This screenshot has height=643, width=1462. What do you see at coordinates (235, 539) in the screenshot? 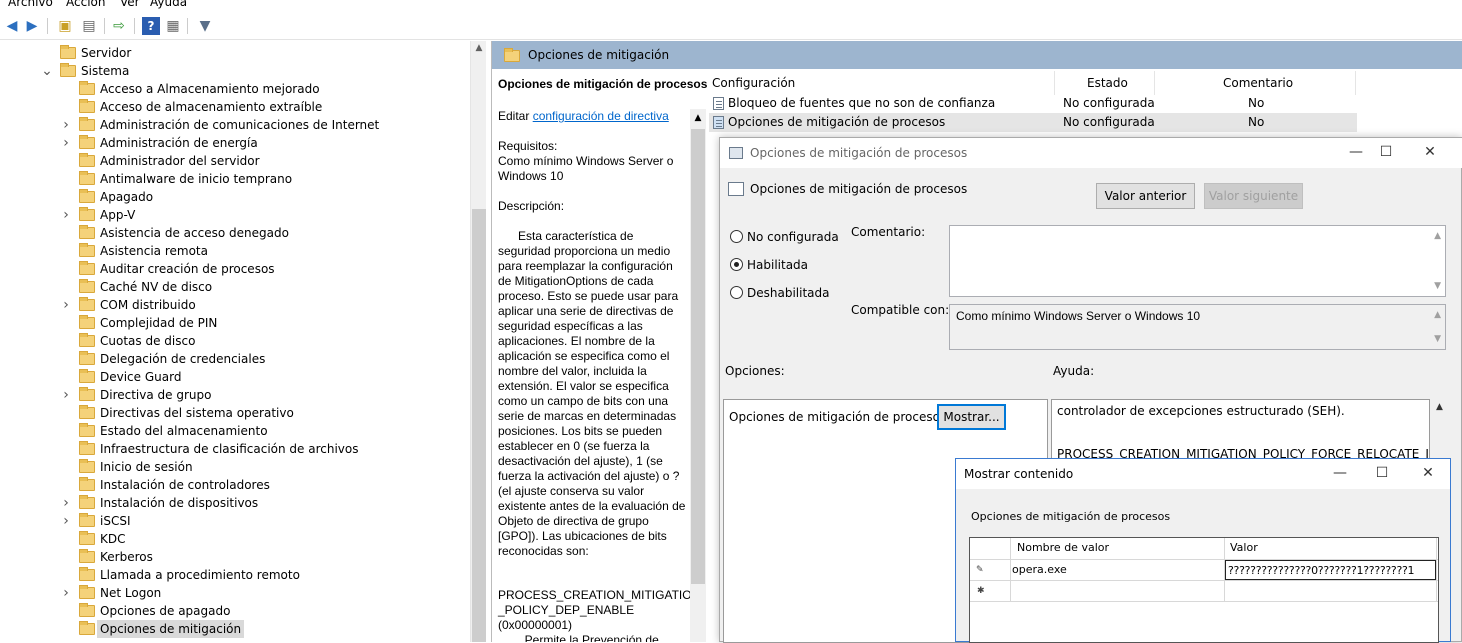
I see `tree-item: KDC` at bounding box center [235, 539].